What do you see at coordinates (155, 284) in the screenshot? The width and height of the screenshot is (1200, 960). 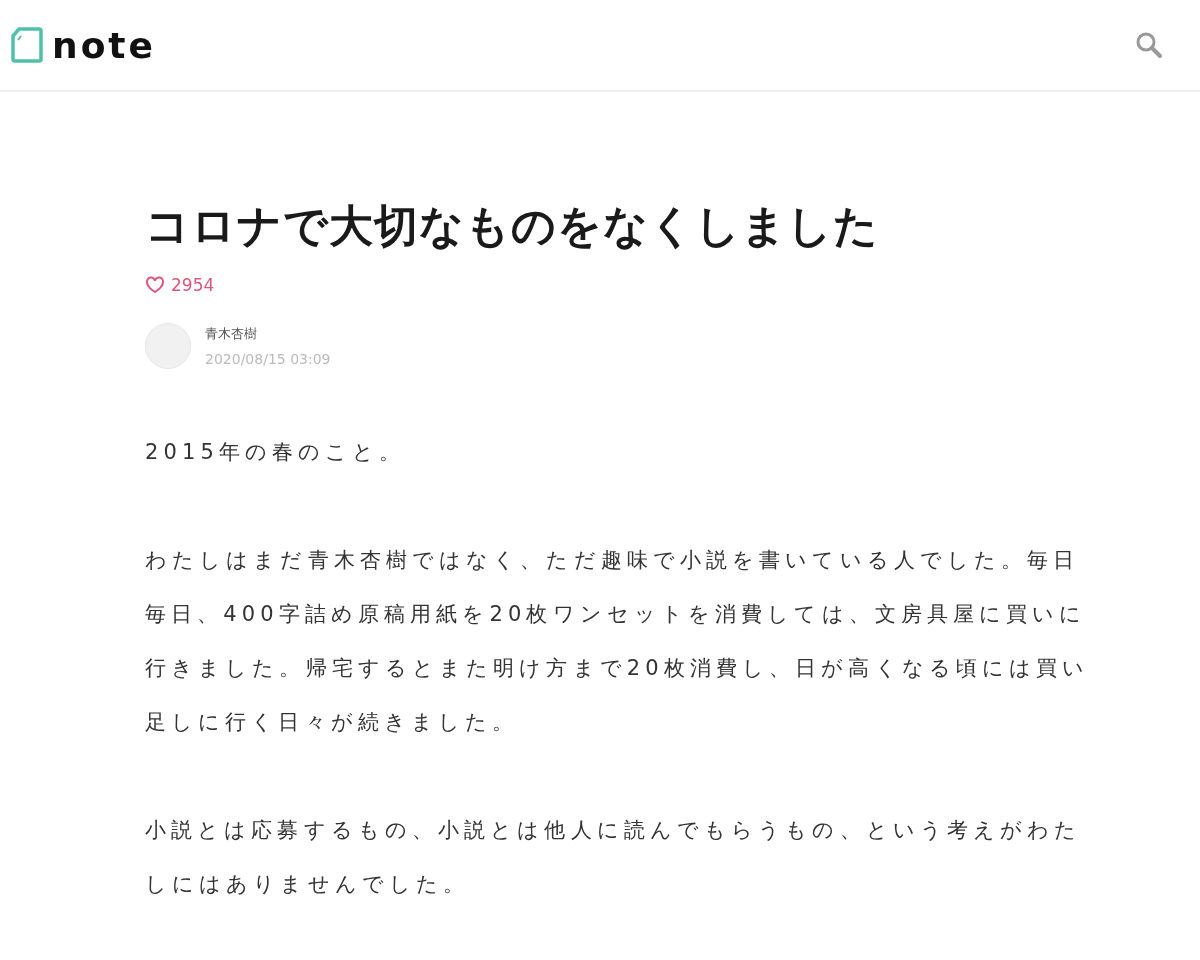 I see `heart-icon` at bounding box center [155, 284].